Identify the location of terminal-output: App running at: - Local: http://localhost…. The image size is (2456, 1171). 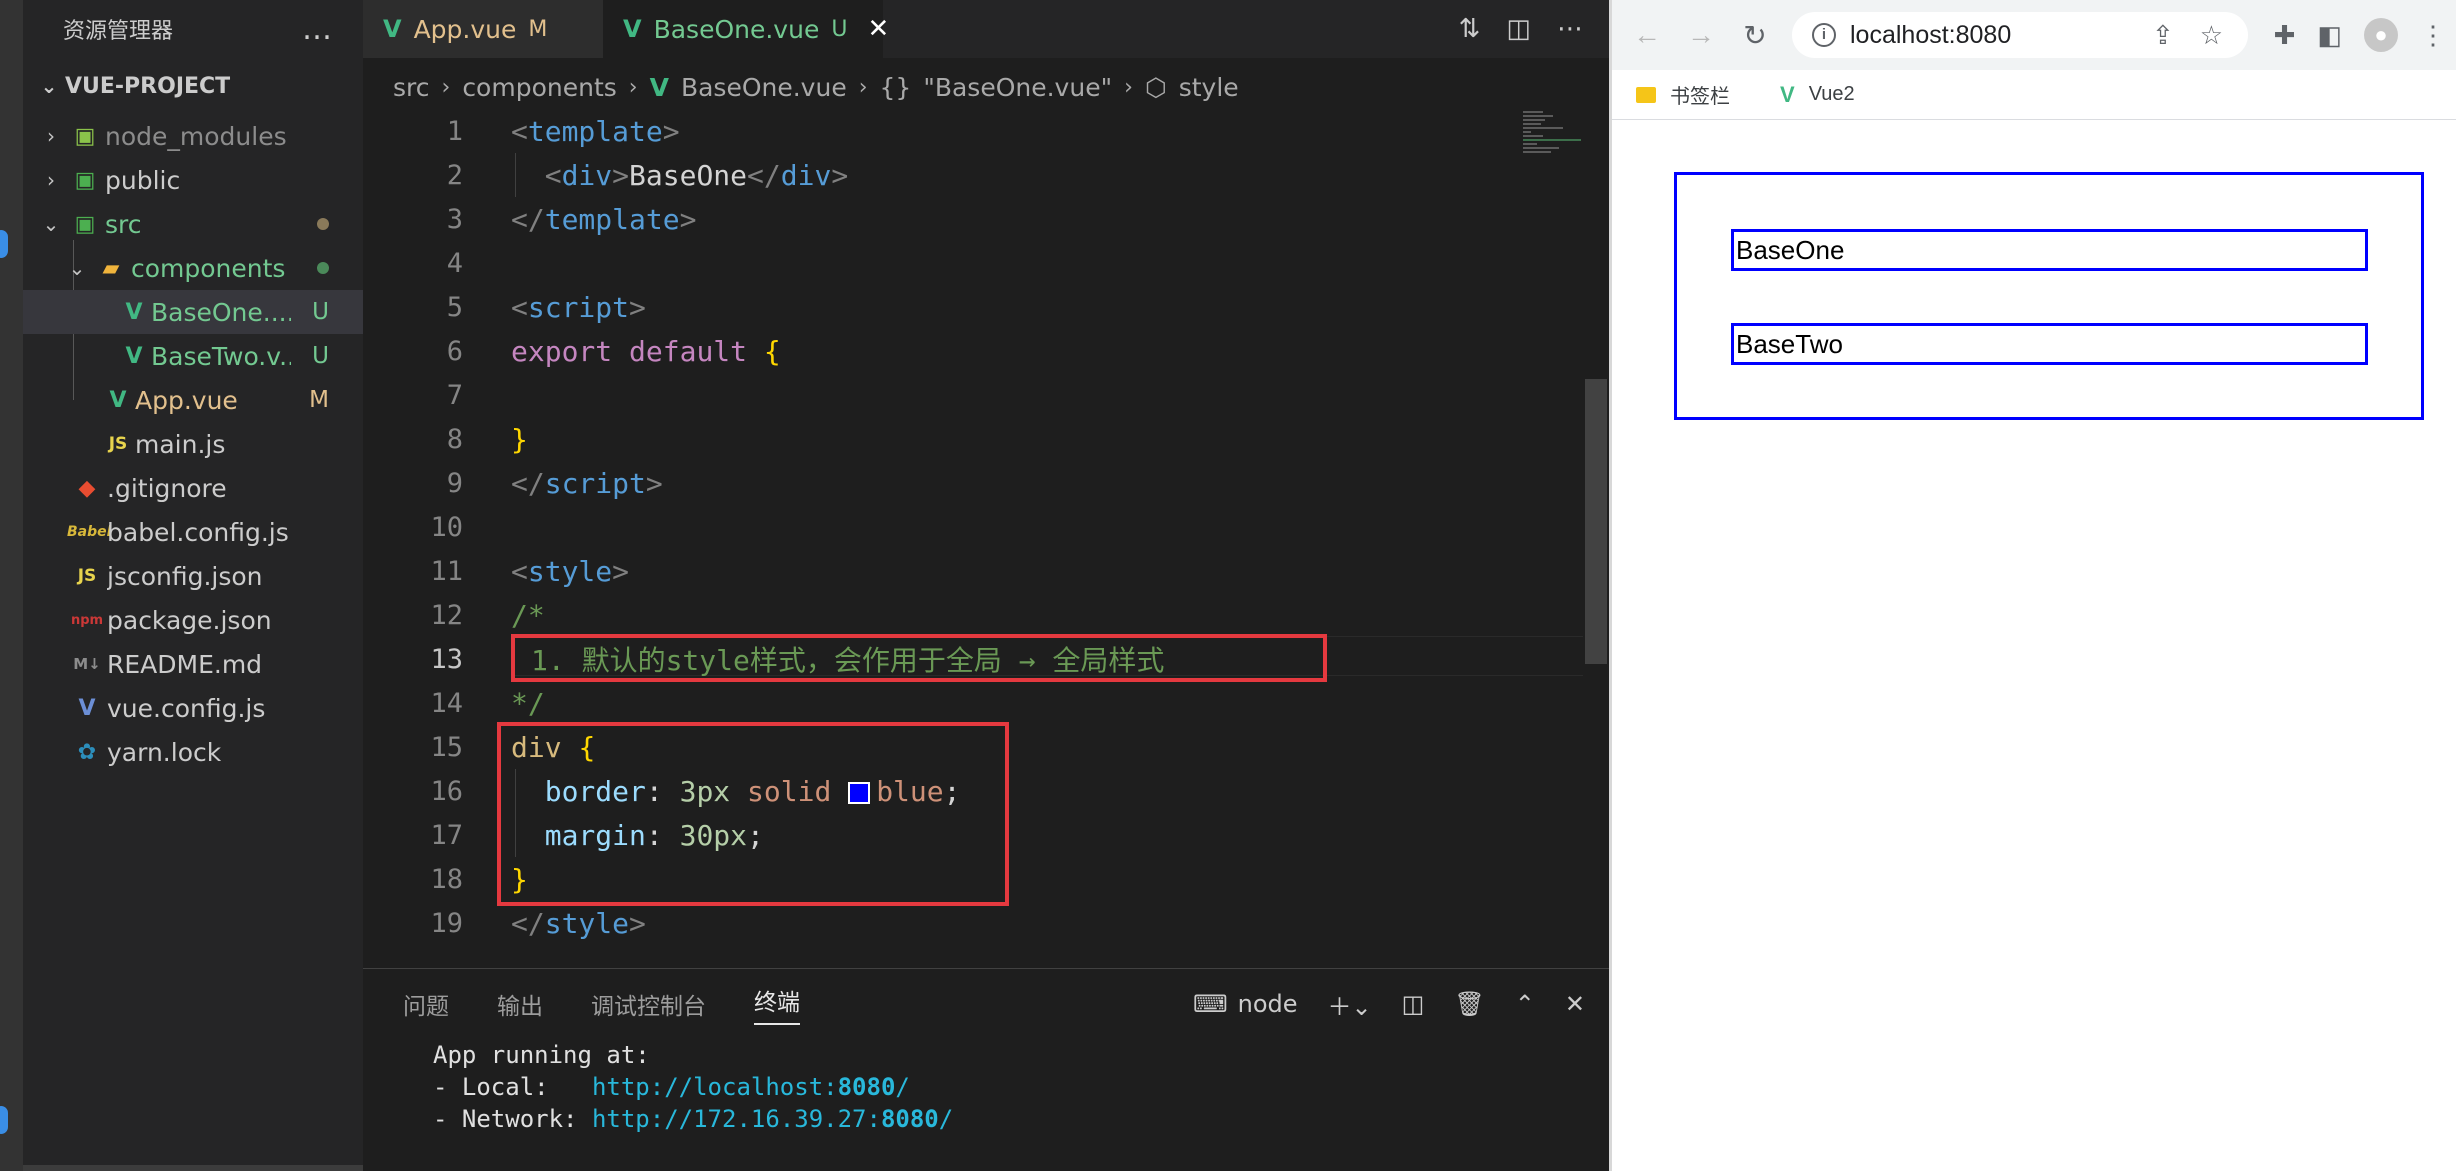
(986, 1087).